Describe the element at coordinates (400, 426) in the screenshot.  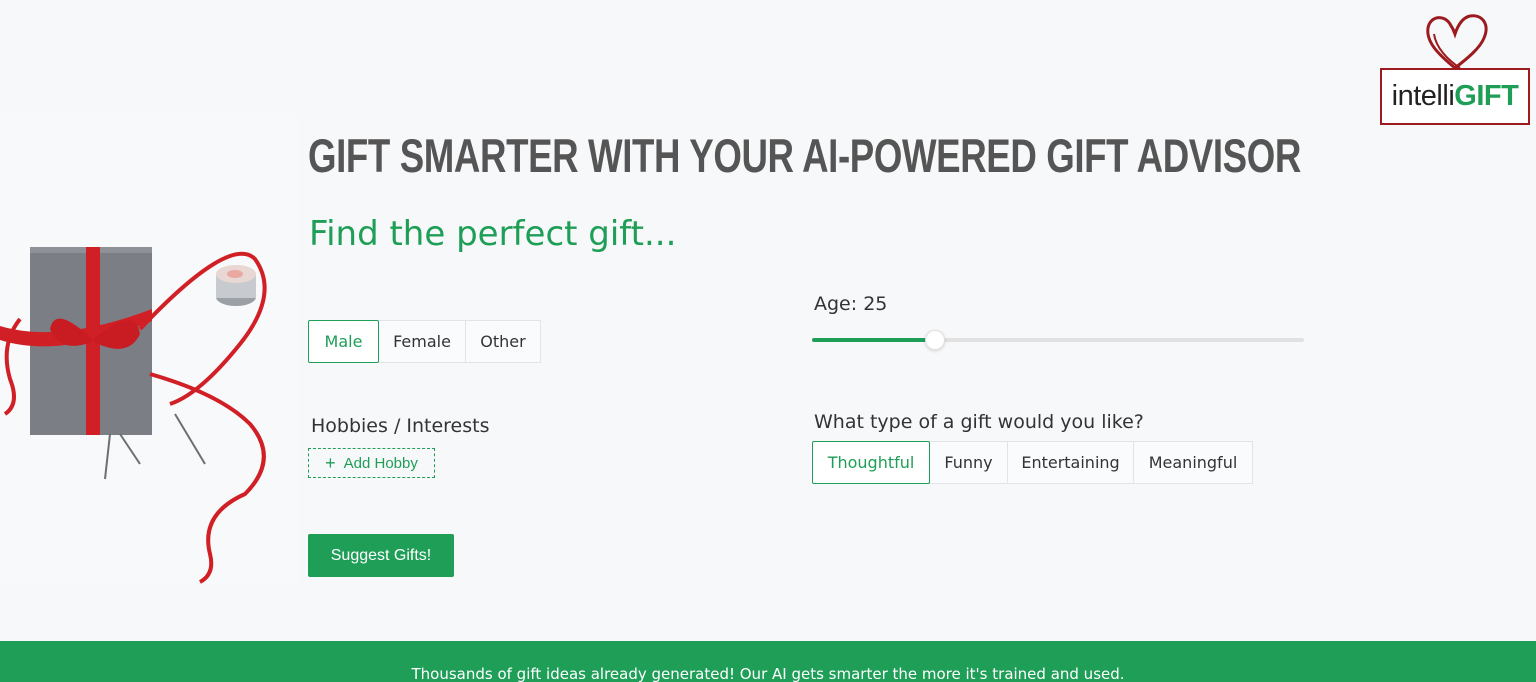
I see `hobbies-label: Hobbies / Interests` at that location.